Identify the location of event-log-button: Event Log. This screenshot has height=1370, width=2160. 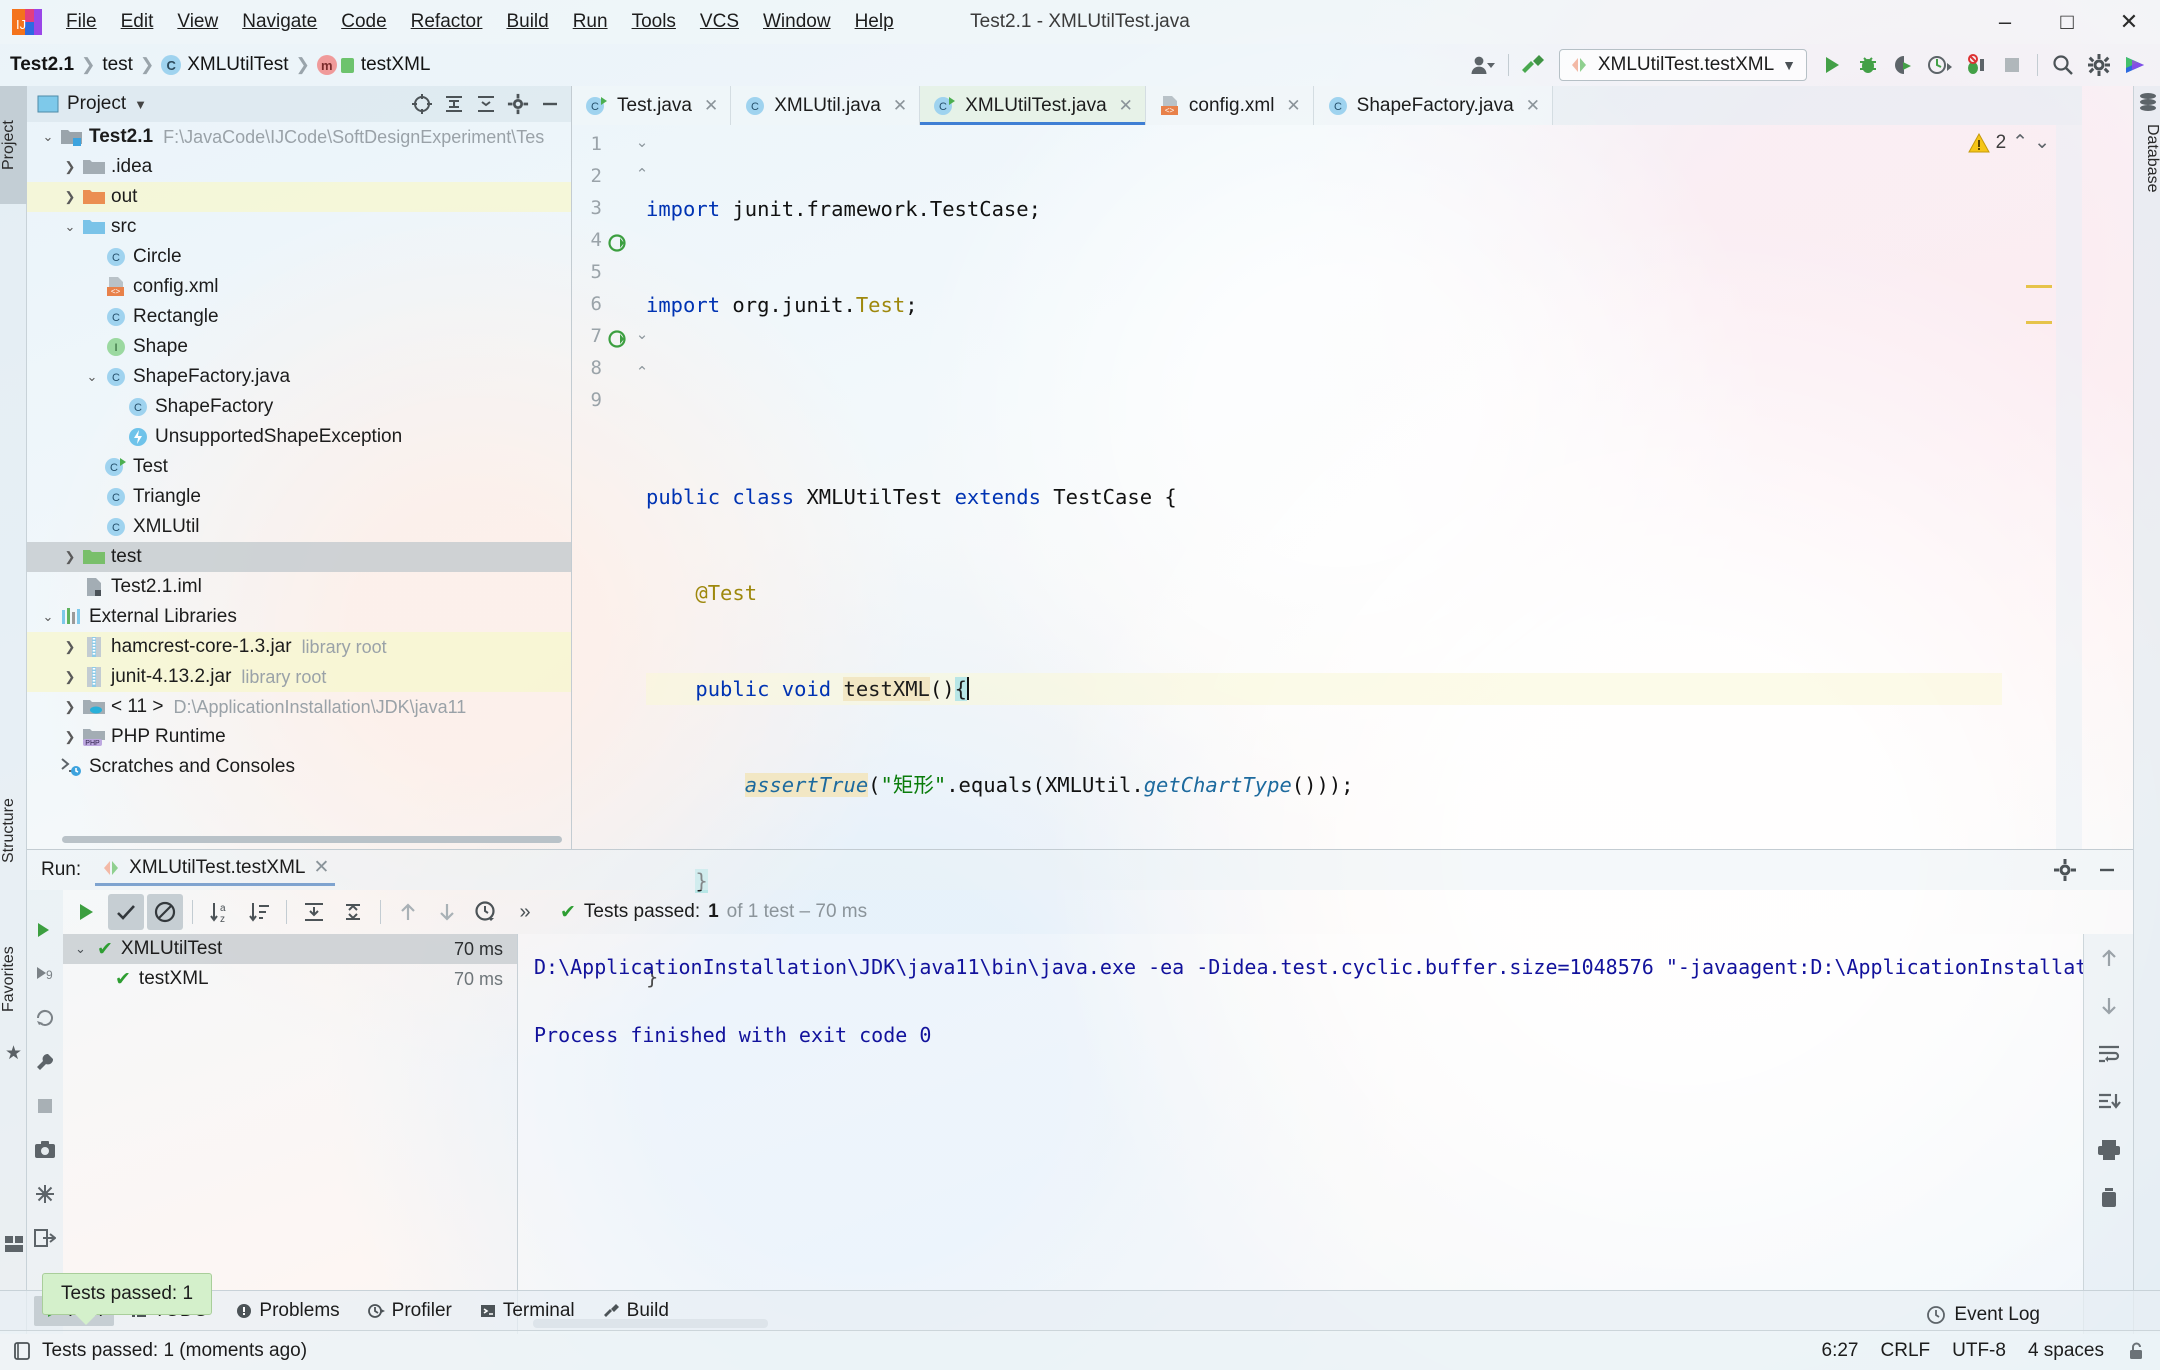
(1983, 1315).